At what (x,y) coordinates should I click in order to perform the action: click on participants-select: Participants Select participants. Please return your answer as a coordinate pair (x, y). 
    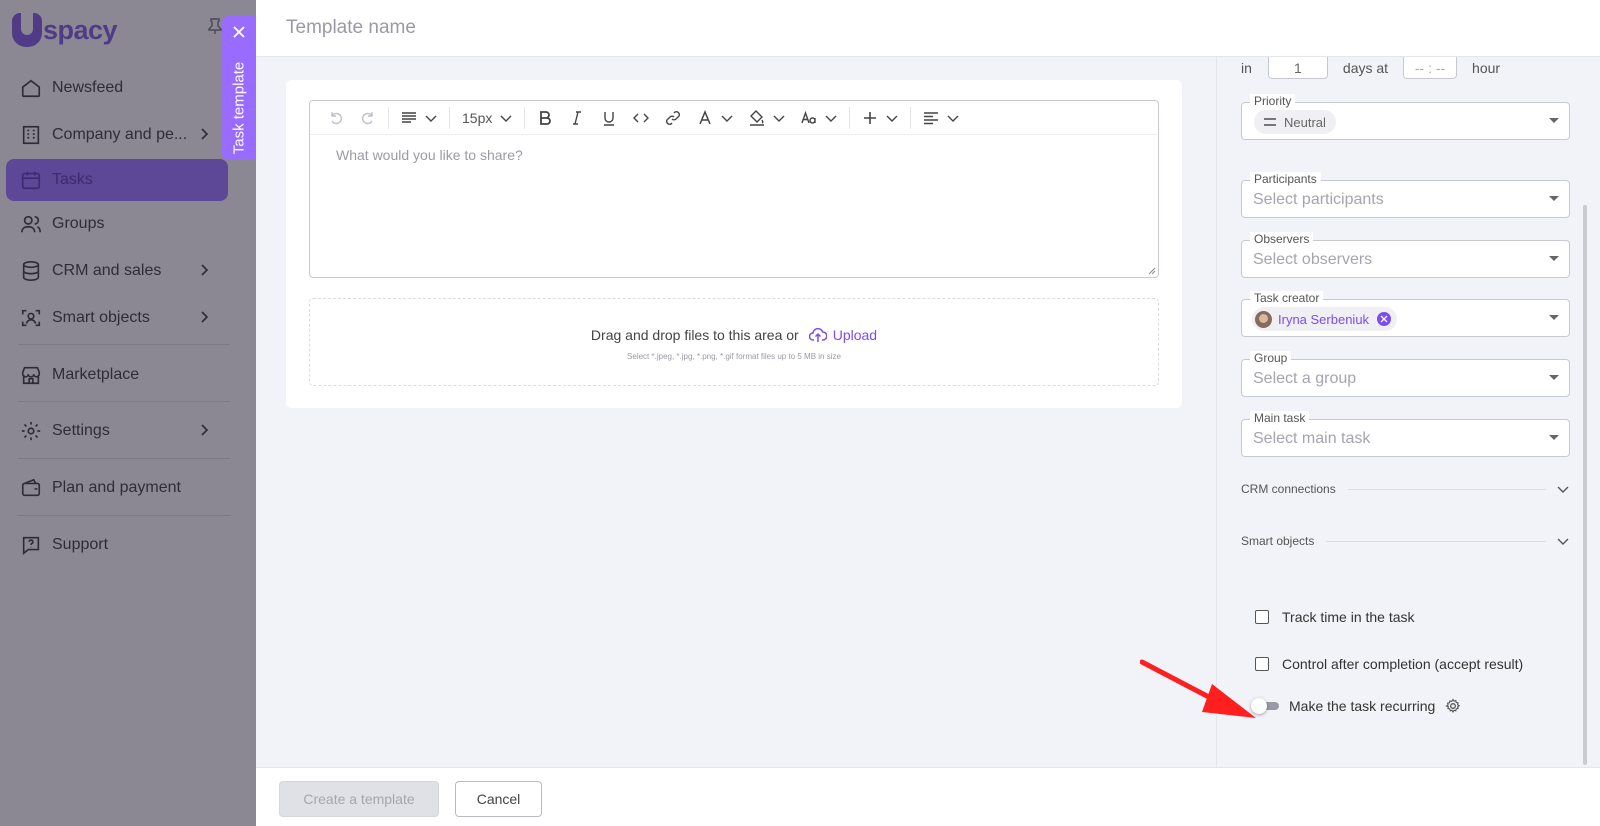
    Looking at the image, I should click on (1405, 195).